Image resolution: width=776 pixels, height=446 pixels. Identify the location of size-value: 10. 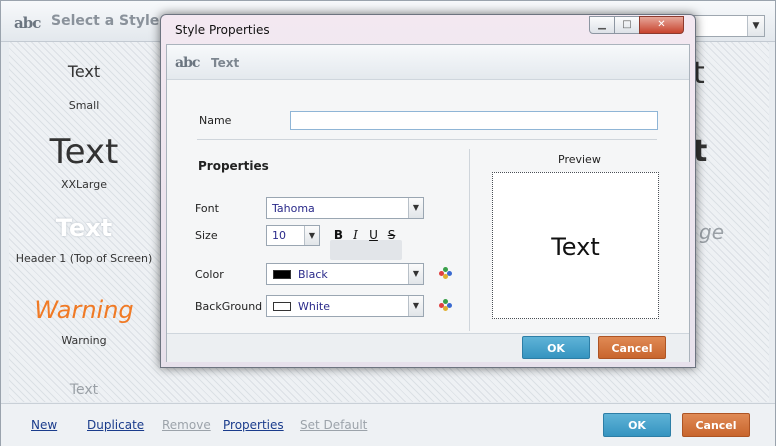
(279, 235).